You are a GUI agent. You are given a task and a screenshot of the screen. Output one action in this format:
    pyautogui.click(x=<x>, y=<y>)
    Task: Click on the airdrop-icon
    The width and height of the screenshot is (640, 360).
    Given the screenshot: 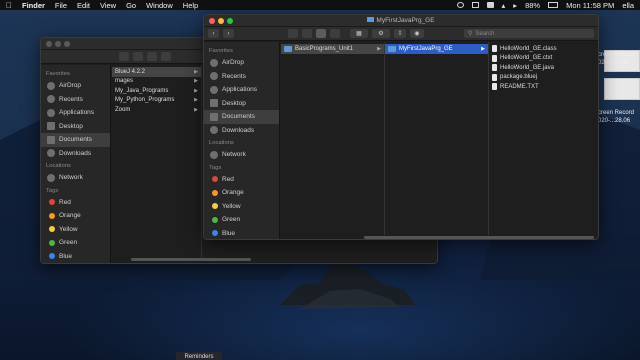 What is the action you would take?
    pyautogui.click(x=51, y=85)
    